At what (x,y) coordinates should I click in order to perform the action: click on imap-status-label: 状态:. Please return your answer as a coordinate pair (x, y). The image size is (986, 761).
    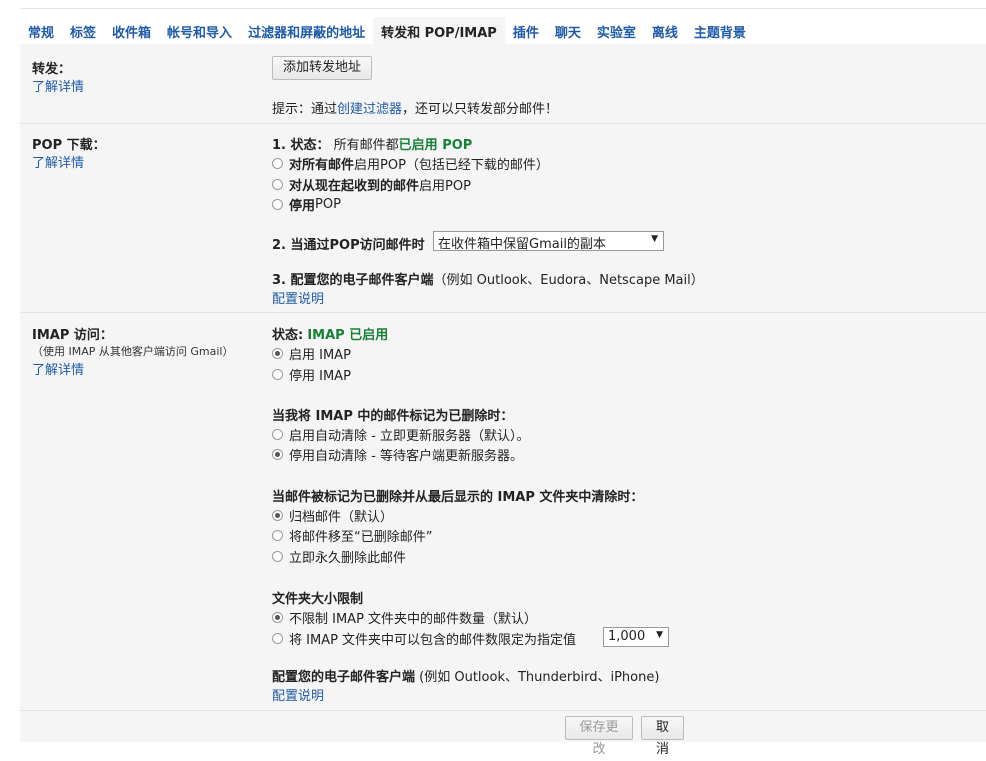
    Looking at the image, I should click on (288, 335).